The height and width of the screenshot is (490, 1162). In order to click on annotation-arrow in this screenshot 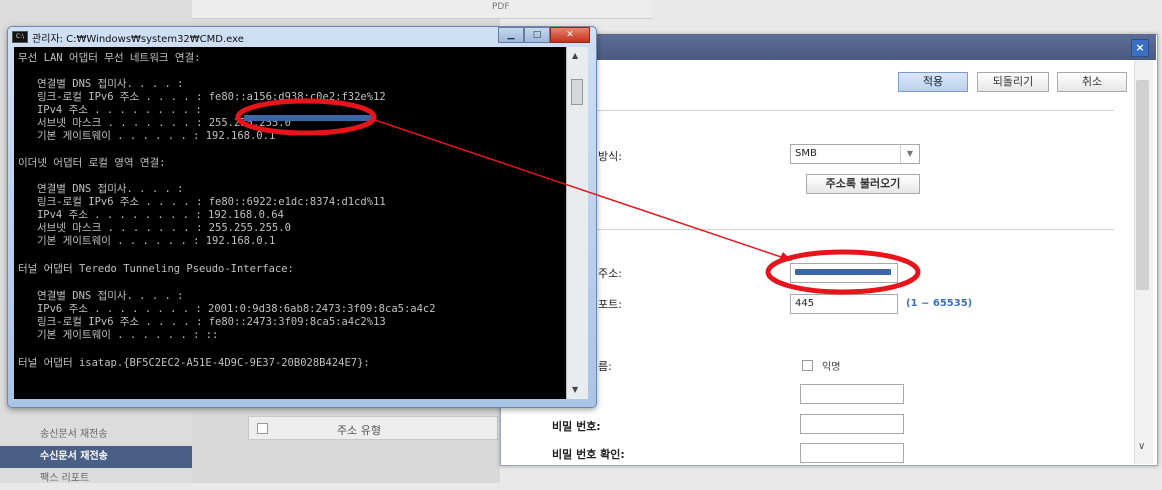, I will do `click(581, 189)`.